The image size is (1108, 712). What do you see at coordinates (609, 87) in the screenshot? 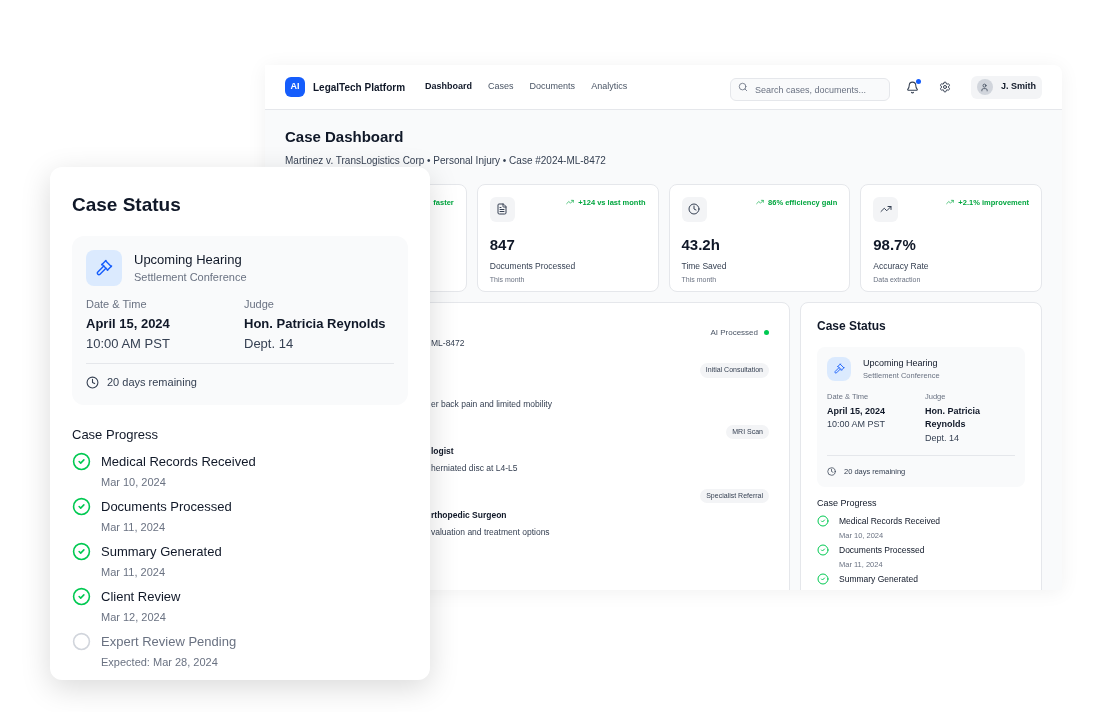
I see `nav-link: Analytics` at bounding box center [609, 87].